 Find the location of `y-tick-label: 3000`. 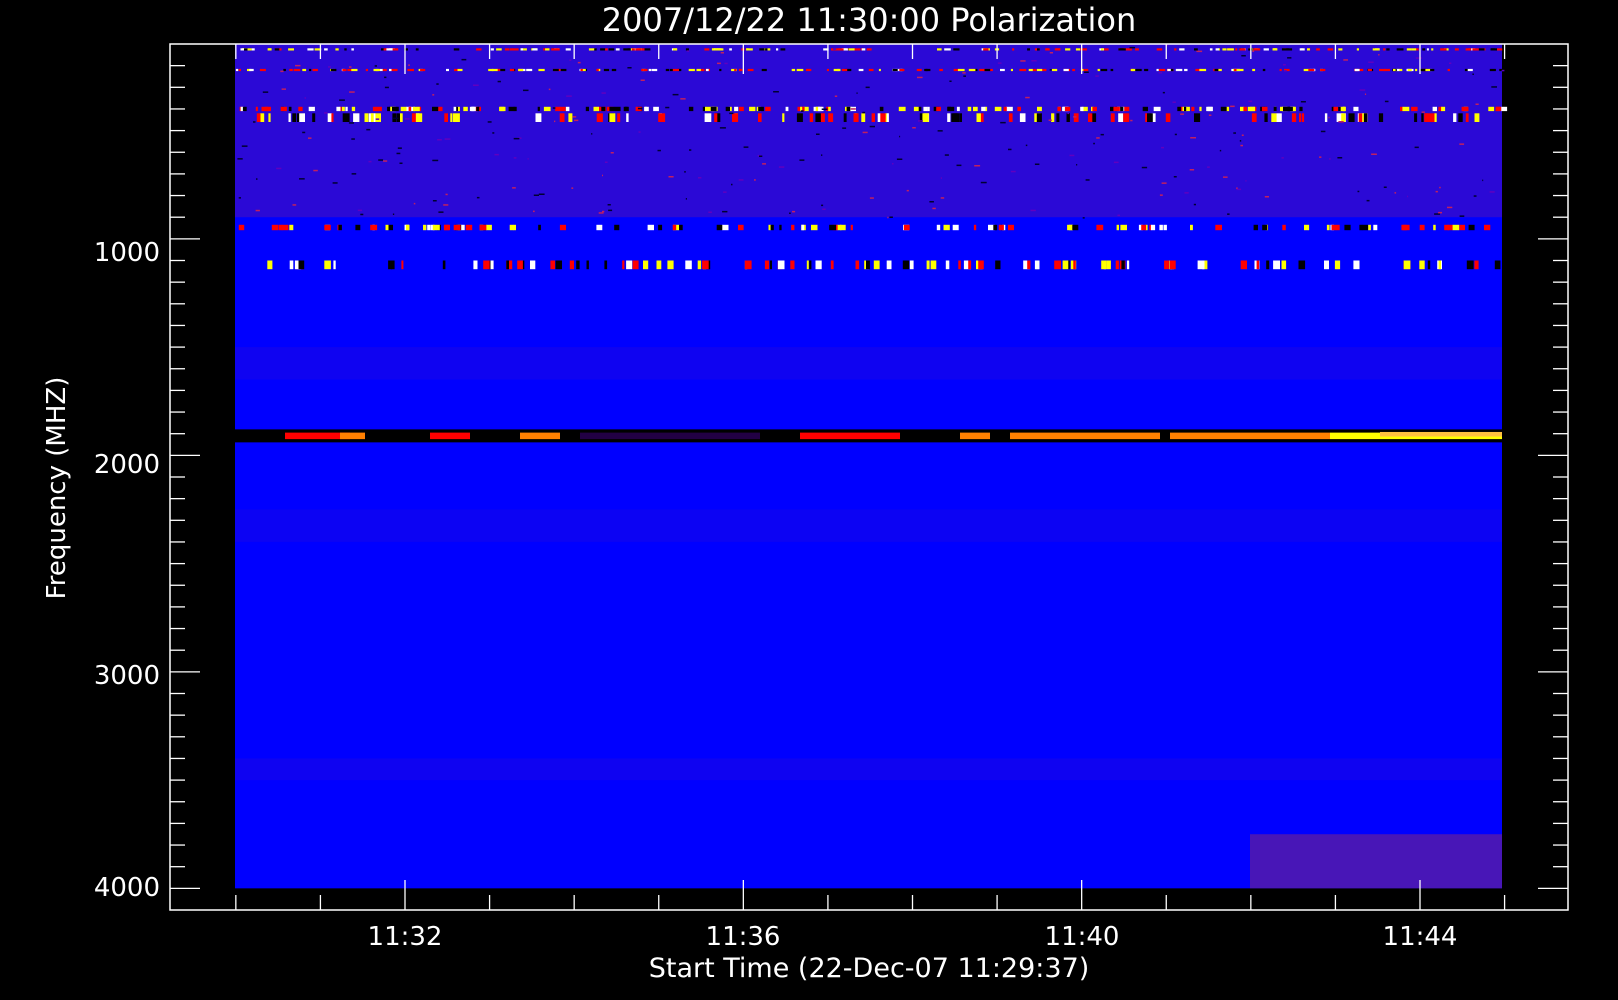

y-tick-label: 3000 is located at coordinates (127, 676).